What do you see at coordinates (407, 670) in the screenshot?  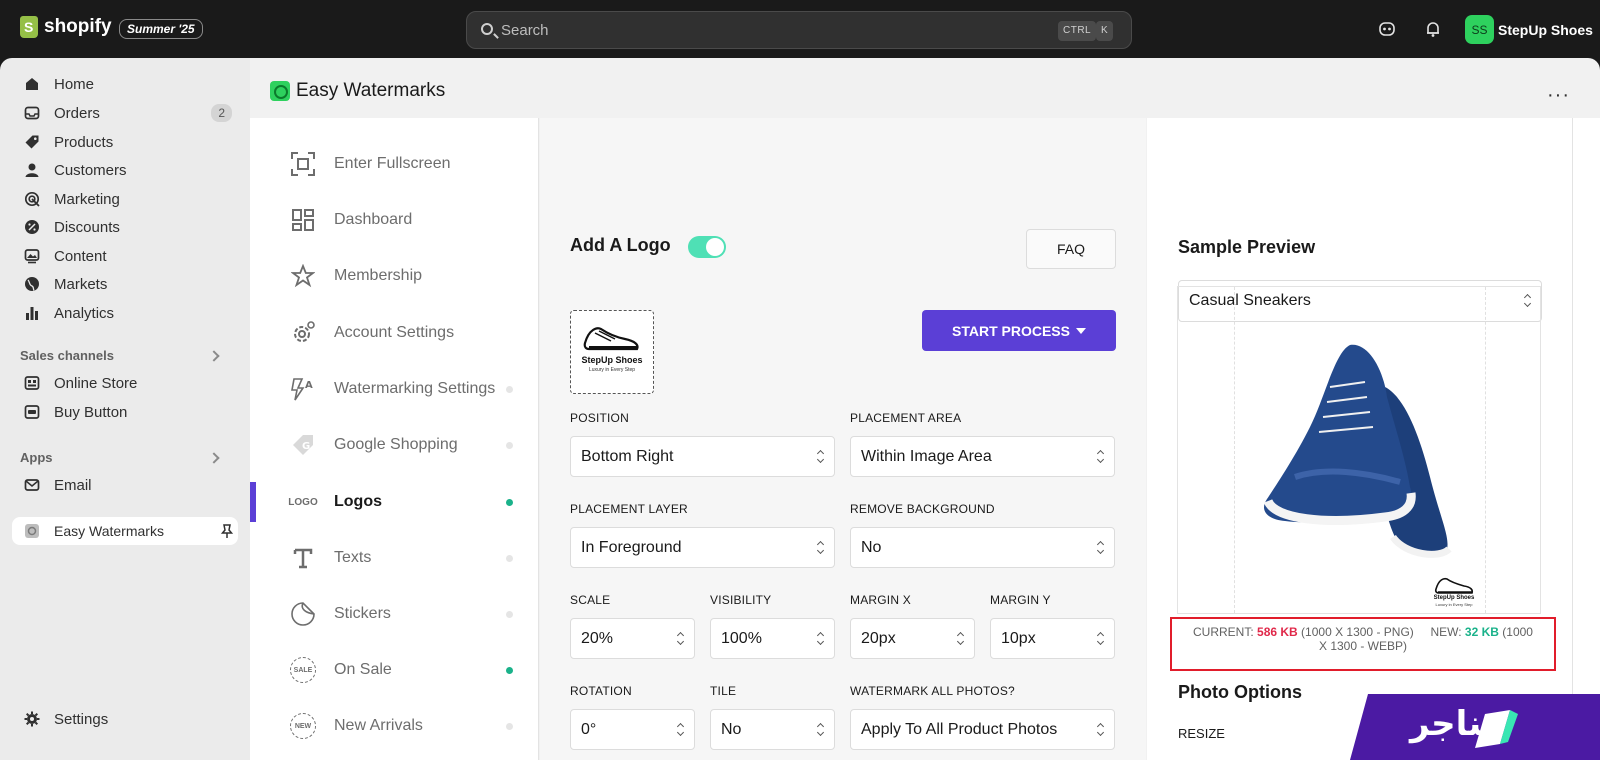 I see `app-nav-on-sale: SALE On Sale` at bounding box center [407, 670].